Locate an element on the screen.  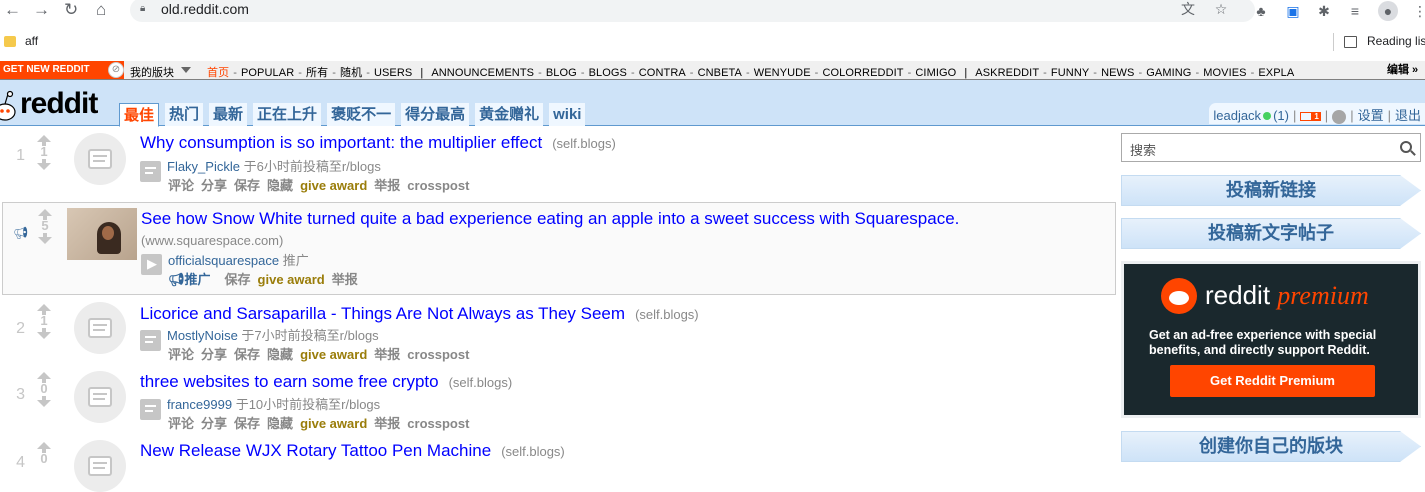
chat-icon is located at coordinates (1339, 116).